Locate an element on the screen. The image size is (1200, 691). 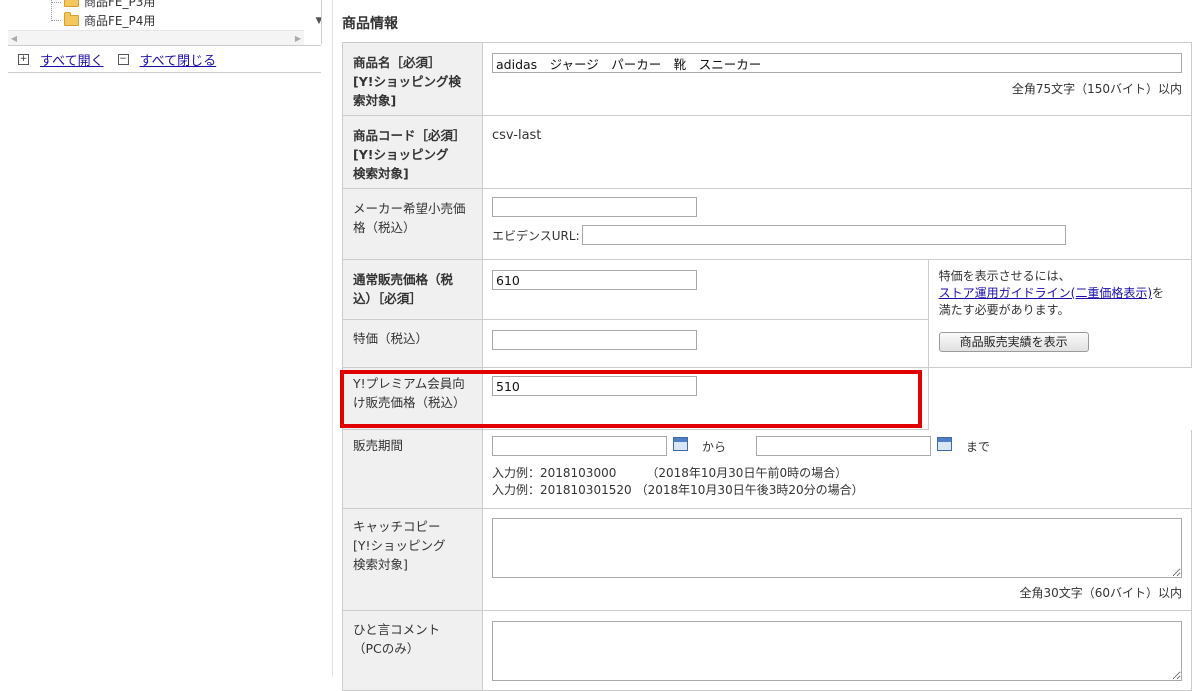
special-price-cell is located at coordinates (705, 343).